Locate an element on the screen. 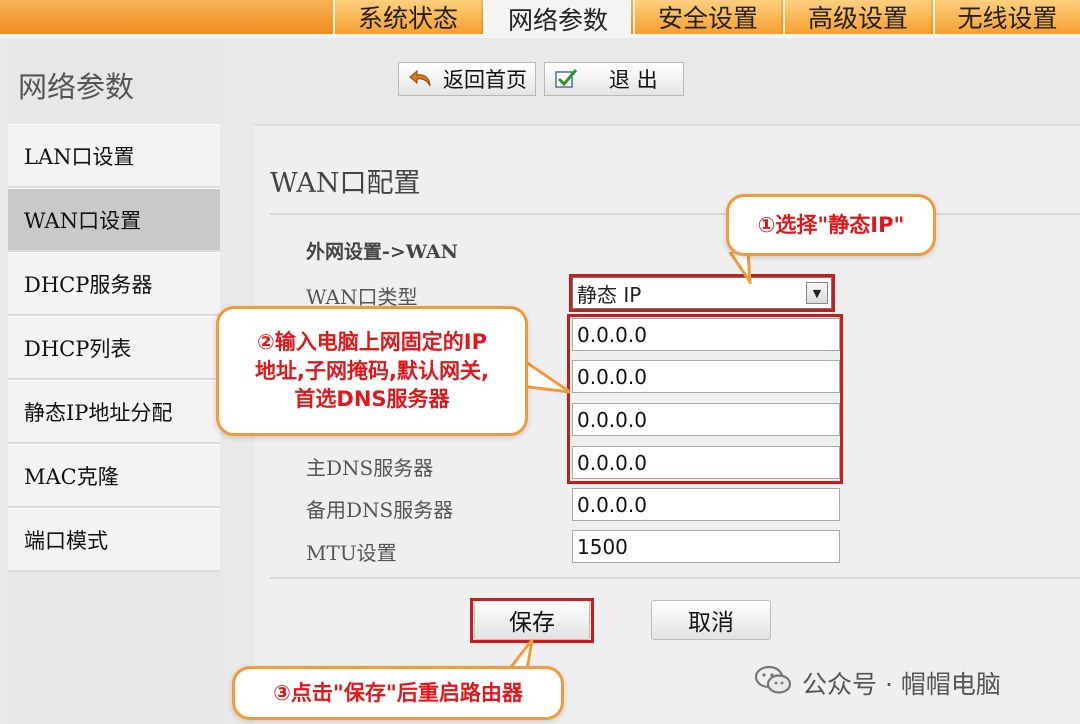 This screenshot has width=1080, height=724. callout-step-1-text: ①选择"静态IP" is located at coordinates (831, 224).